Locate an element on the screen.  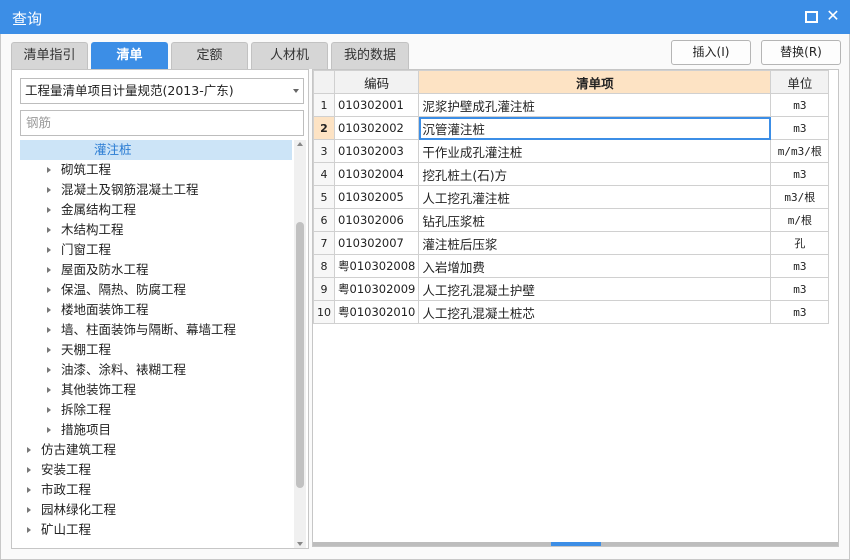
chevron-down-icon is located at coordinates (296, 91).